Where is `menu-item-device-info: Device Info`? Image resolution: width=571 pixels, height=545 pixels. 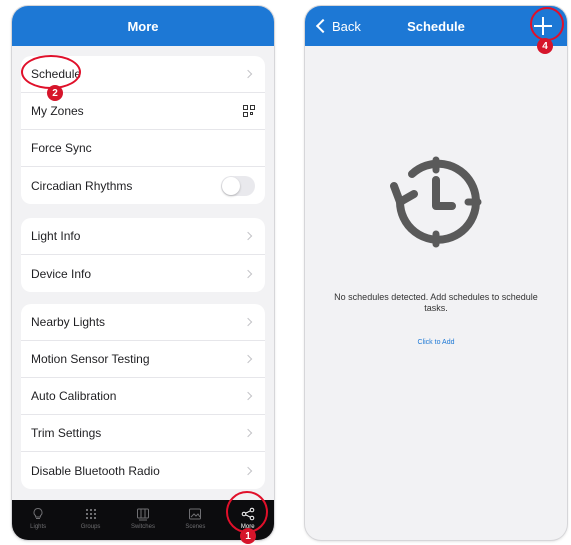
menu-item-device-info: Device Info is located at coordinates (143, 273).